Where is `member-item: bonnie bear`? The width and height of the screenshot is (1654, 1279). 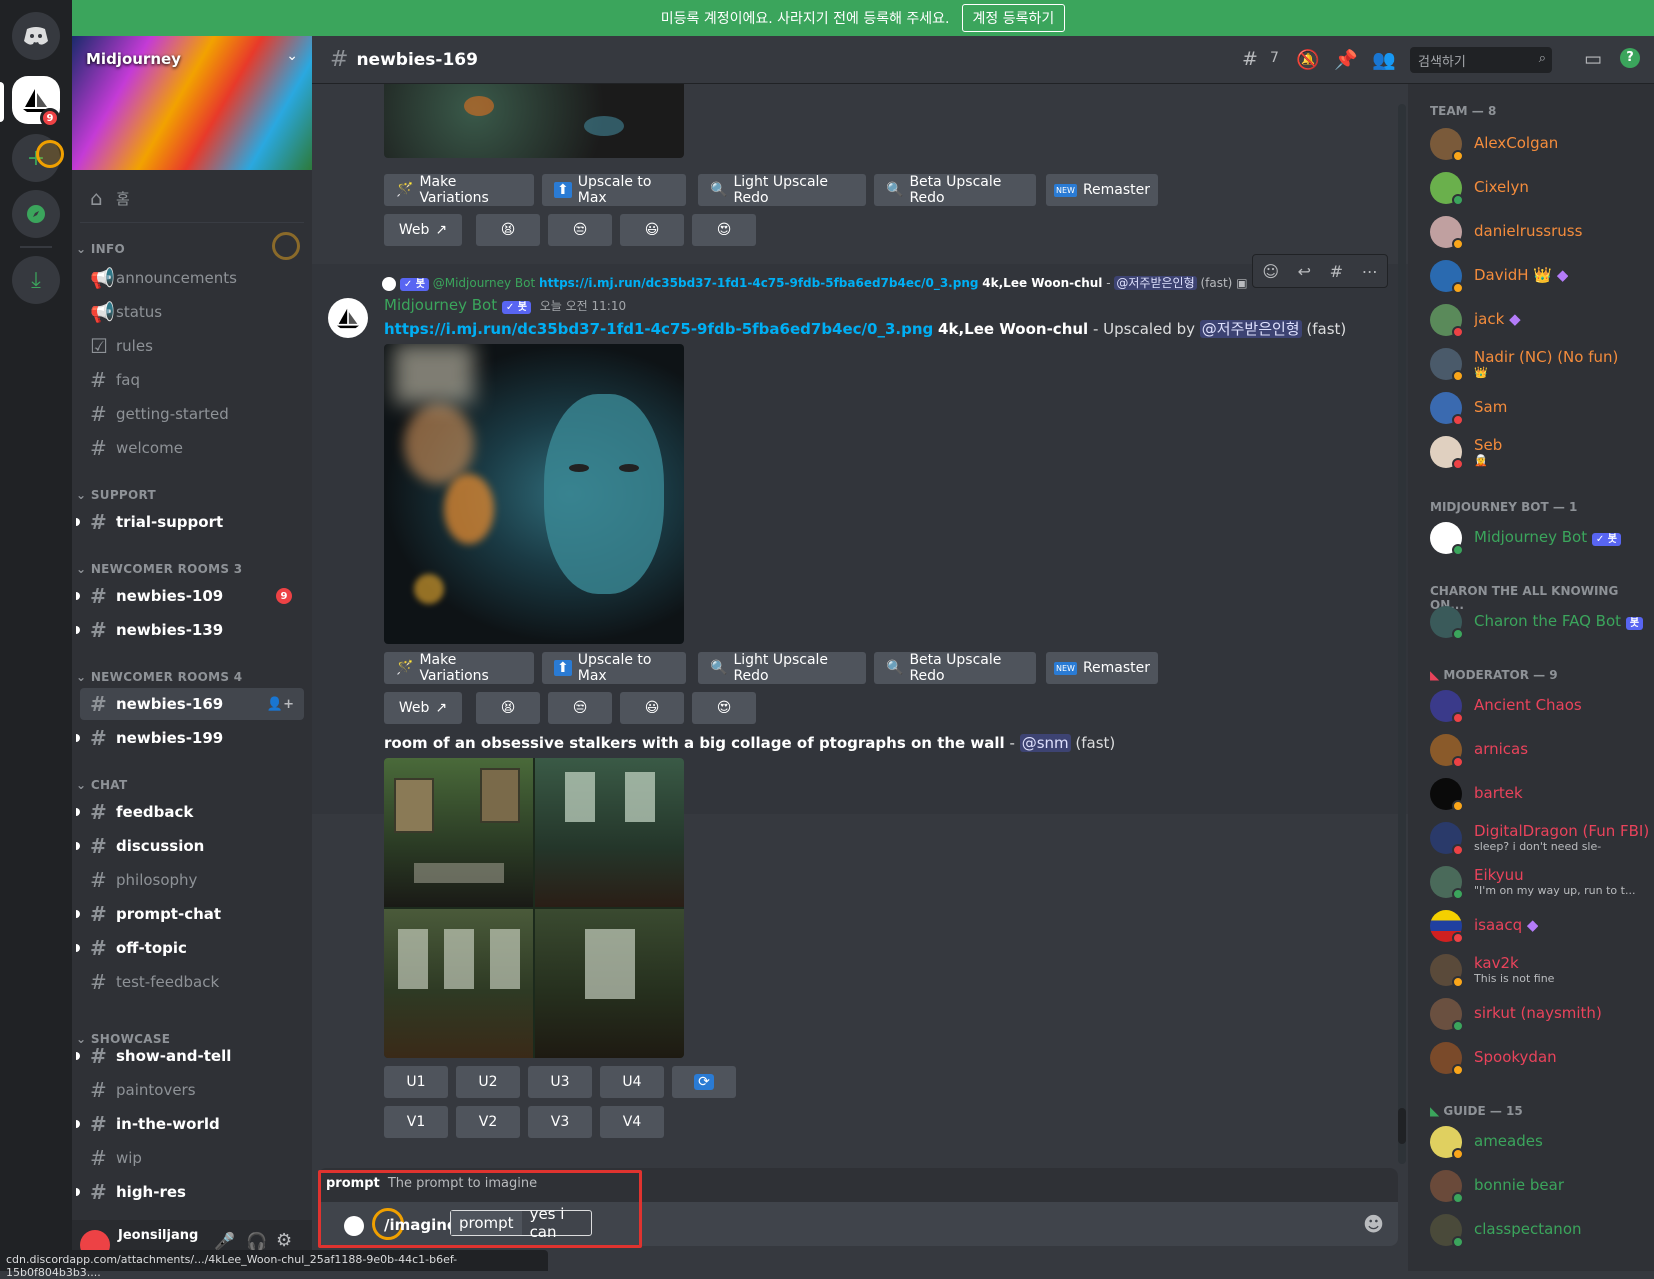
member-item: bonnie bear is located at coordinates (1540, 1187).